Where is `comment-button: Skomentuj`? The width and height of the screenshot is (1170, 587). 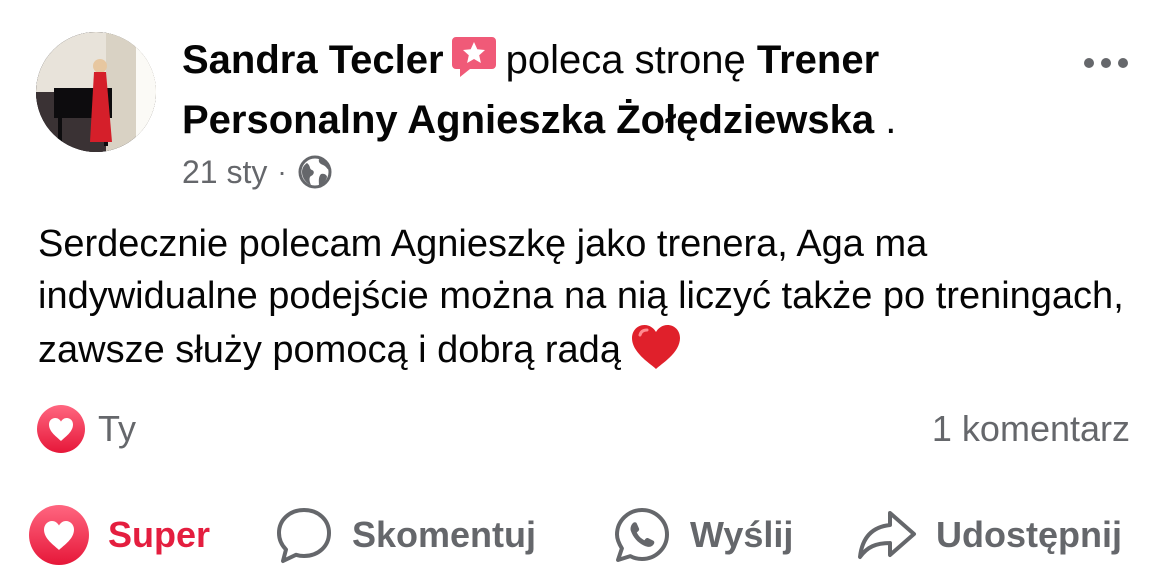
comment-button: Skomentuj is located at coordinates (405, 535).